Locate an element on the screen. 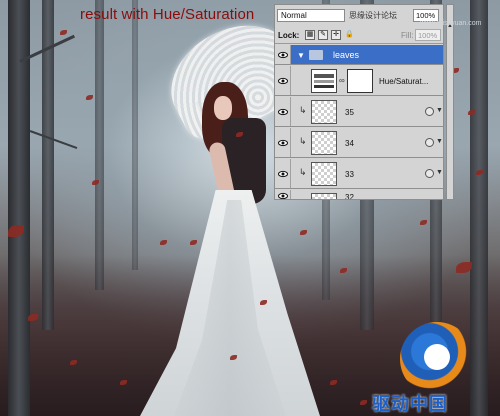 The width and height of the screenshot is (500, 416). lock-row: Lock: ▦ ✎ ✛ 🔒 Fill: 100% is located at coordinates (359, 35).